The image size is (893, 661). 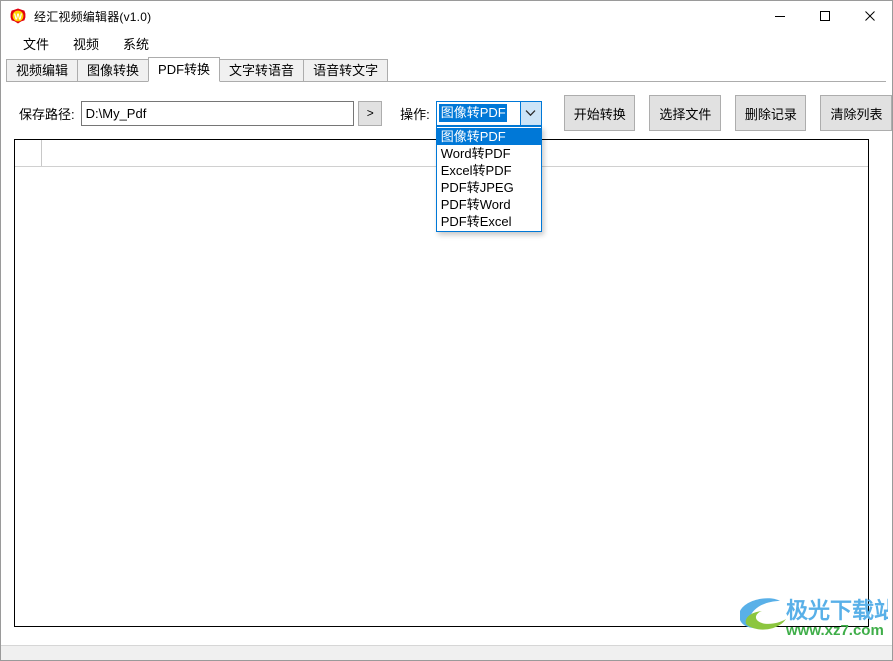 What do you see at coordinates (113, 70) in the screenshot?
I see `tab-image-convert: 图像转换` at bounding box center [113, 70].